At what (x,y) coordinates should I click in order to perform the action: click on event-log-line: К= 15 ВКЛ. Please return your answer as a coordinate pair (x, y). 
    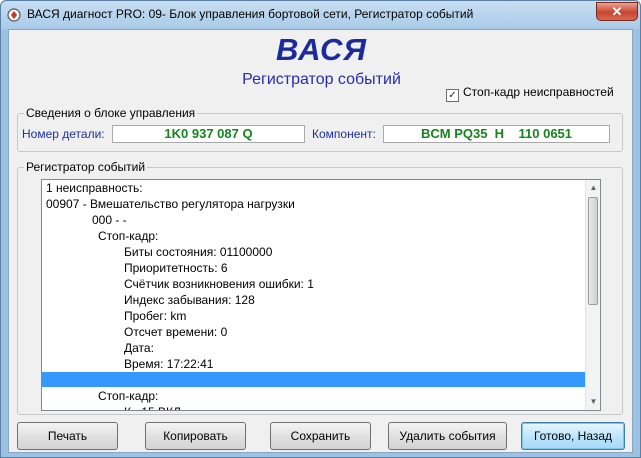
    Looking at the image, I should click on (152, 407).